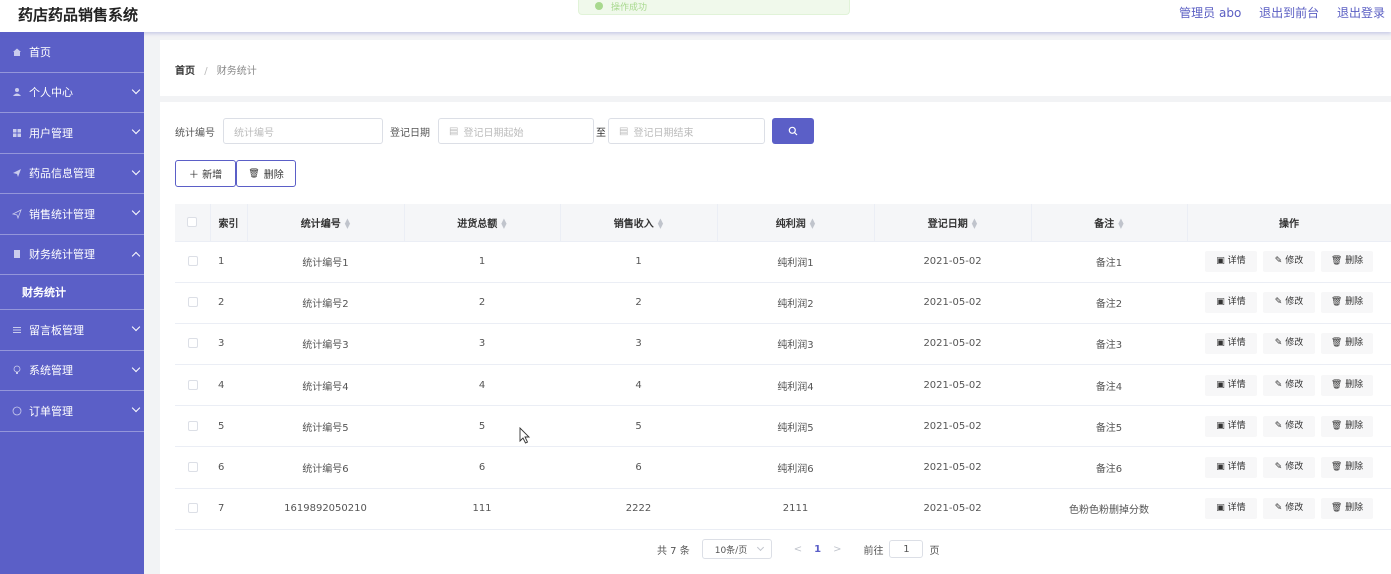 This screenshot has height=574, width=1391. What do you see at coordinates (325, 303) in the screenshot?
I see `cell-code: 统计编号2` at bounding box center [325, 303].